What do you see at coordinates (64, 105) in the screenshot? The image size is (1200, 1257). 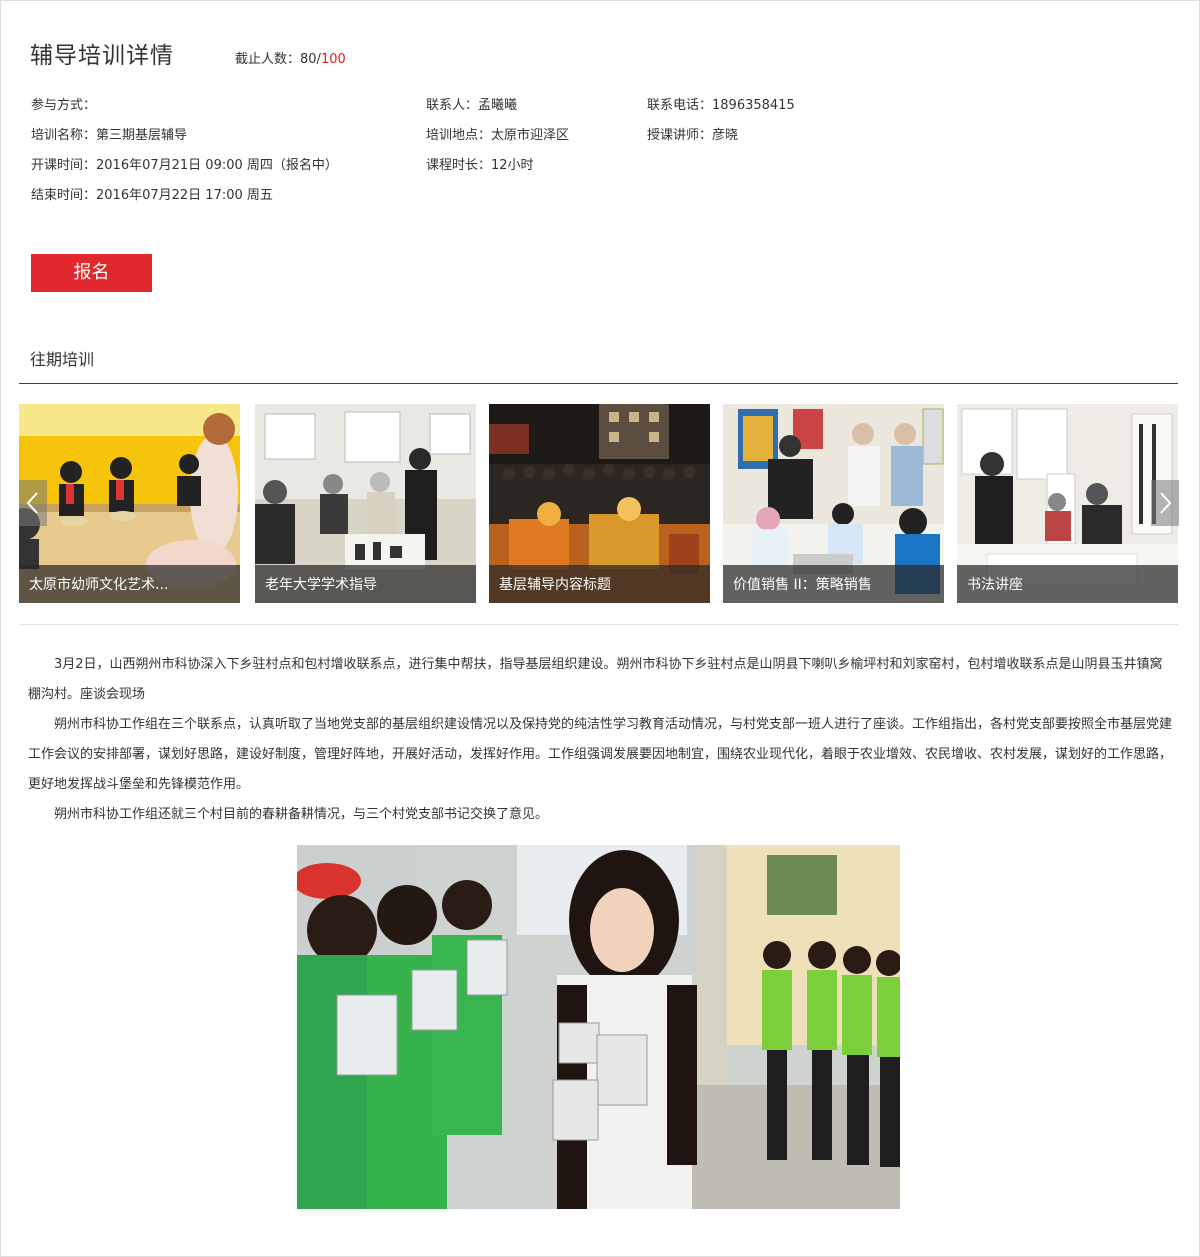 I see `info-participation: 参与方式：` at bounding box center [64, 105].